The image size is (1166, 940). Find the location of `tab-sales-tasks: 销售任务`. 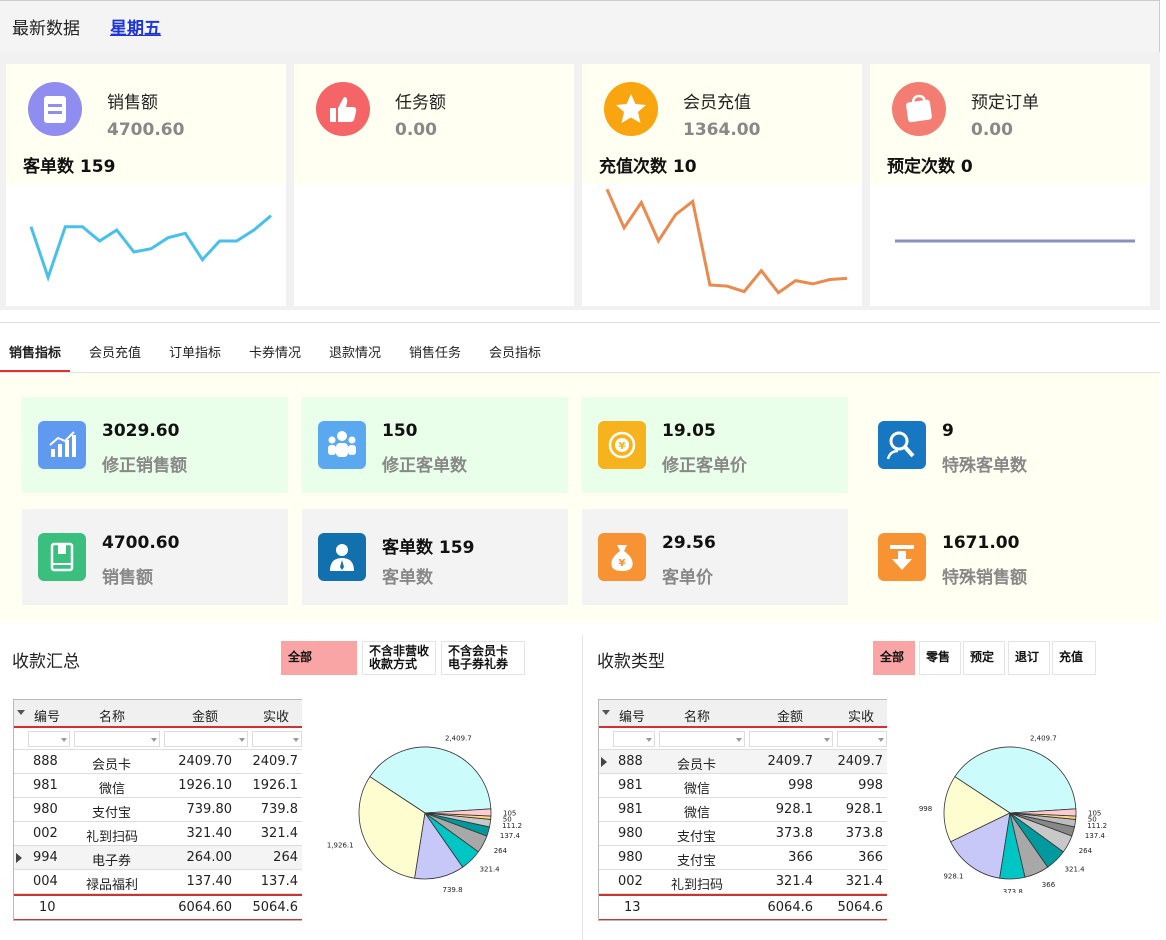

tab-sales-tasks: 销售任务 is located at coordinates (435, 351).